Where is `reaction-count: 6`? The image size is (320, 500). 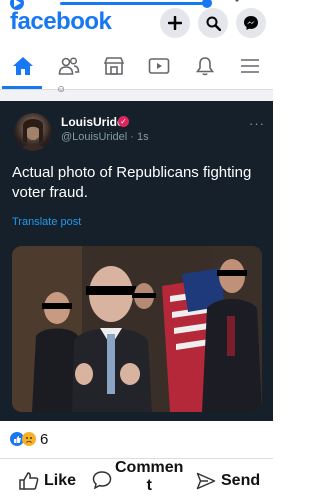
reaction-count: 6 is located at coordinates (44, 439).